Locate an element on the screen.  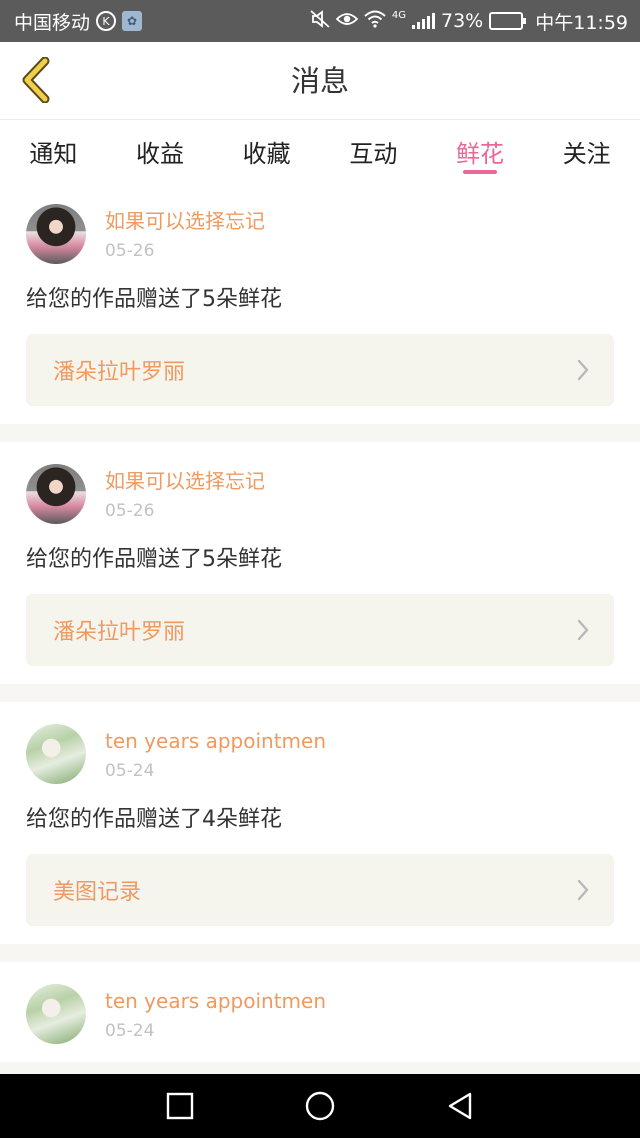
recent-apps-icon is located at coordinates (180, 1106).